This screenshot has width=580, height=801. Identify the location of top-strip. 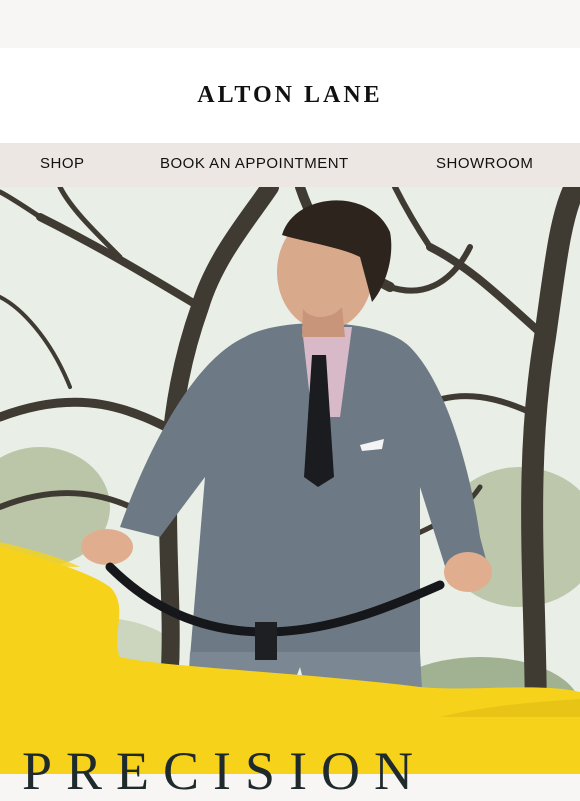
(290, 24).